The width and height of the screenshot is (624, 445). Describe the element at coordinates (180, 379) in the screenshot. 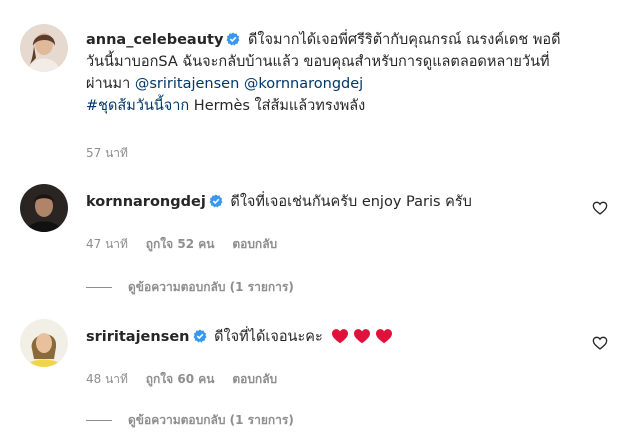

I see `comment-likes: ถูกใจ 60 คน` at that location.